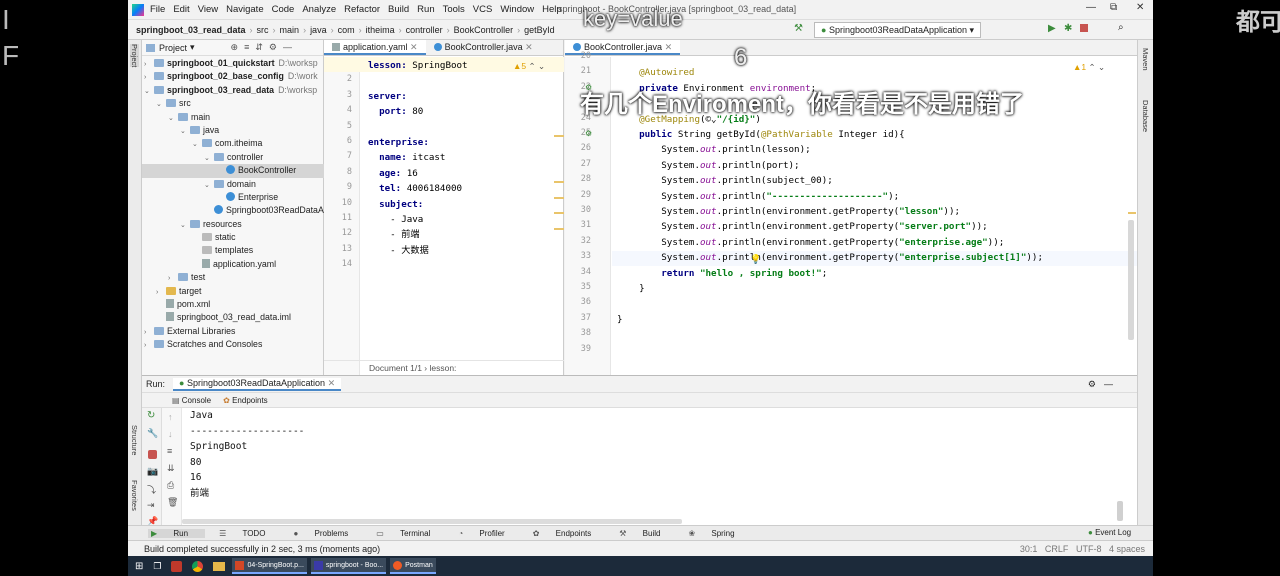 Image resolution: width=1280 pixels, height=576 pixels. Describe the element at coordinates (1089, 67) in the screenshot. I see `java-warnings: ▲1 ⌃ ⌄` at that location.